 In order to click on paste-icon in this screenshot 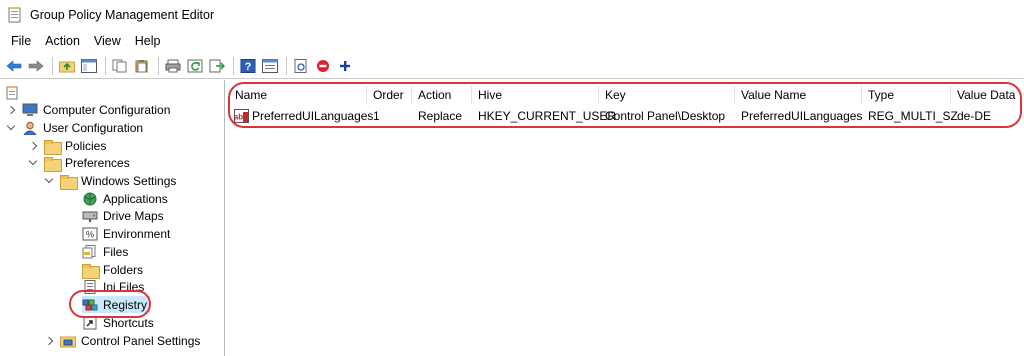, I will do `click(142, 66)`.